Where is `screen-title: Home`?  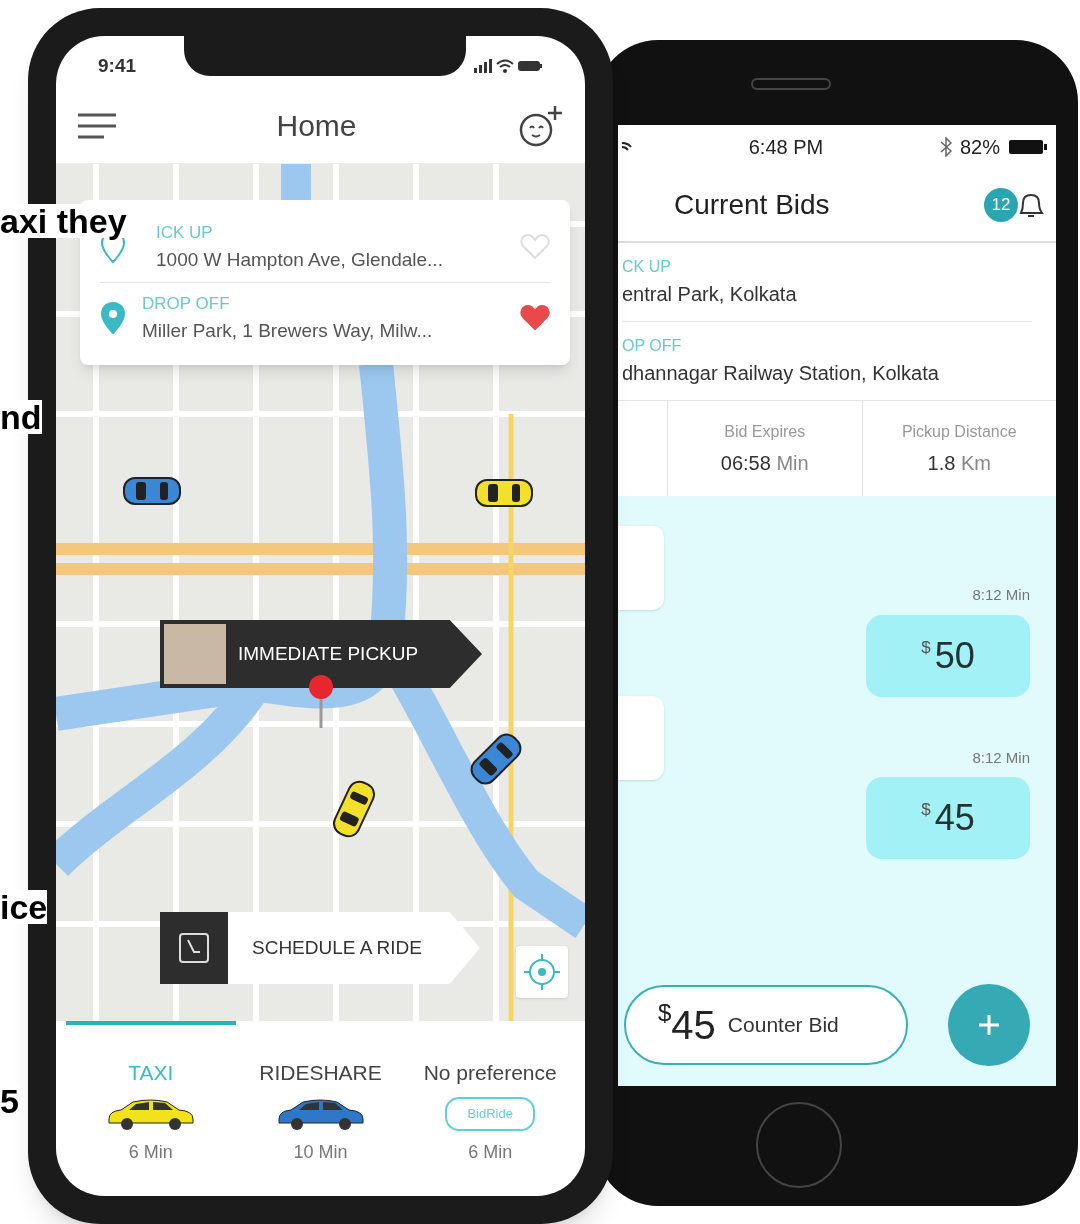 screen-title: Home is located at coordinates (316, 126).